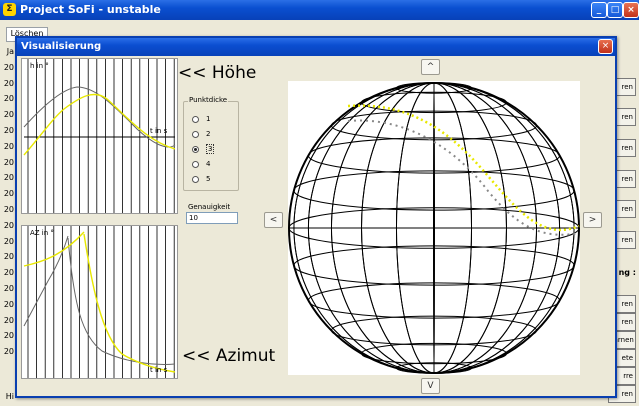 The image size is (639, 406). Describe the element at coordinates (9, 396) in the screenshot. I see `row-label: Hi` at that location.